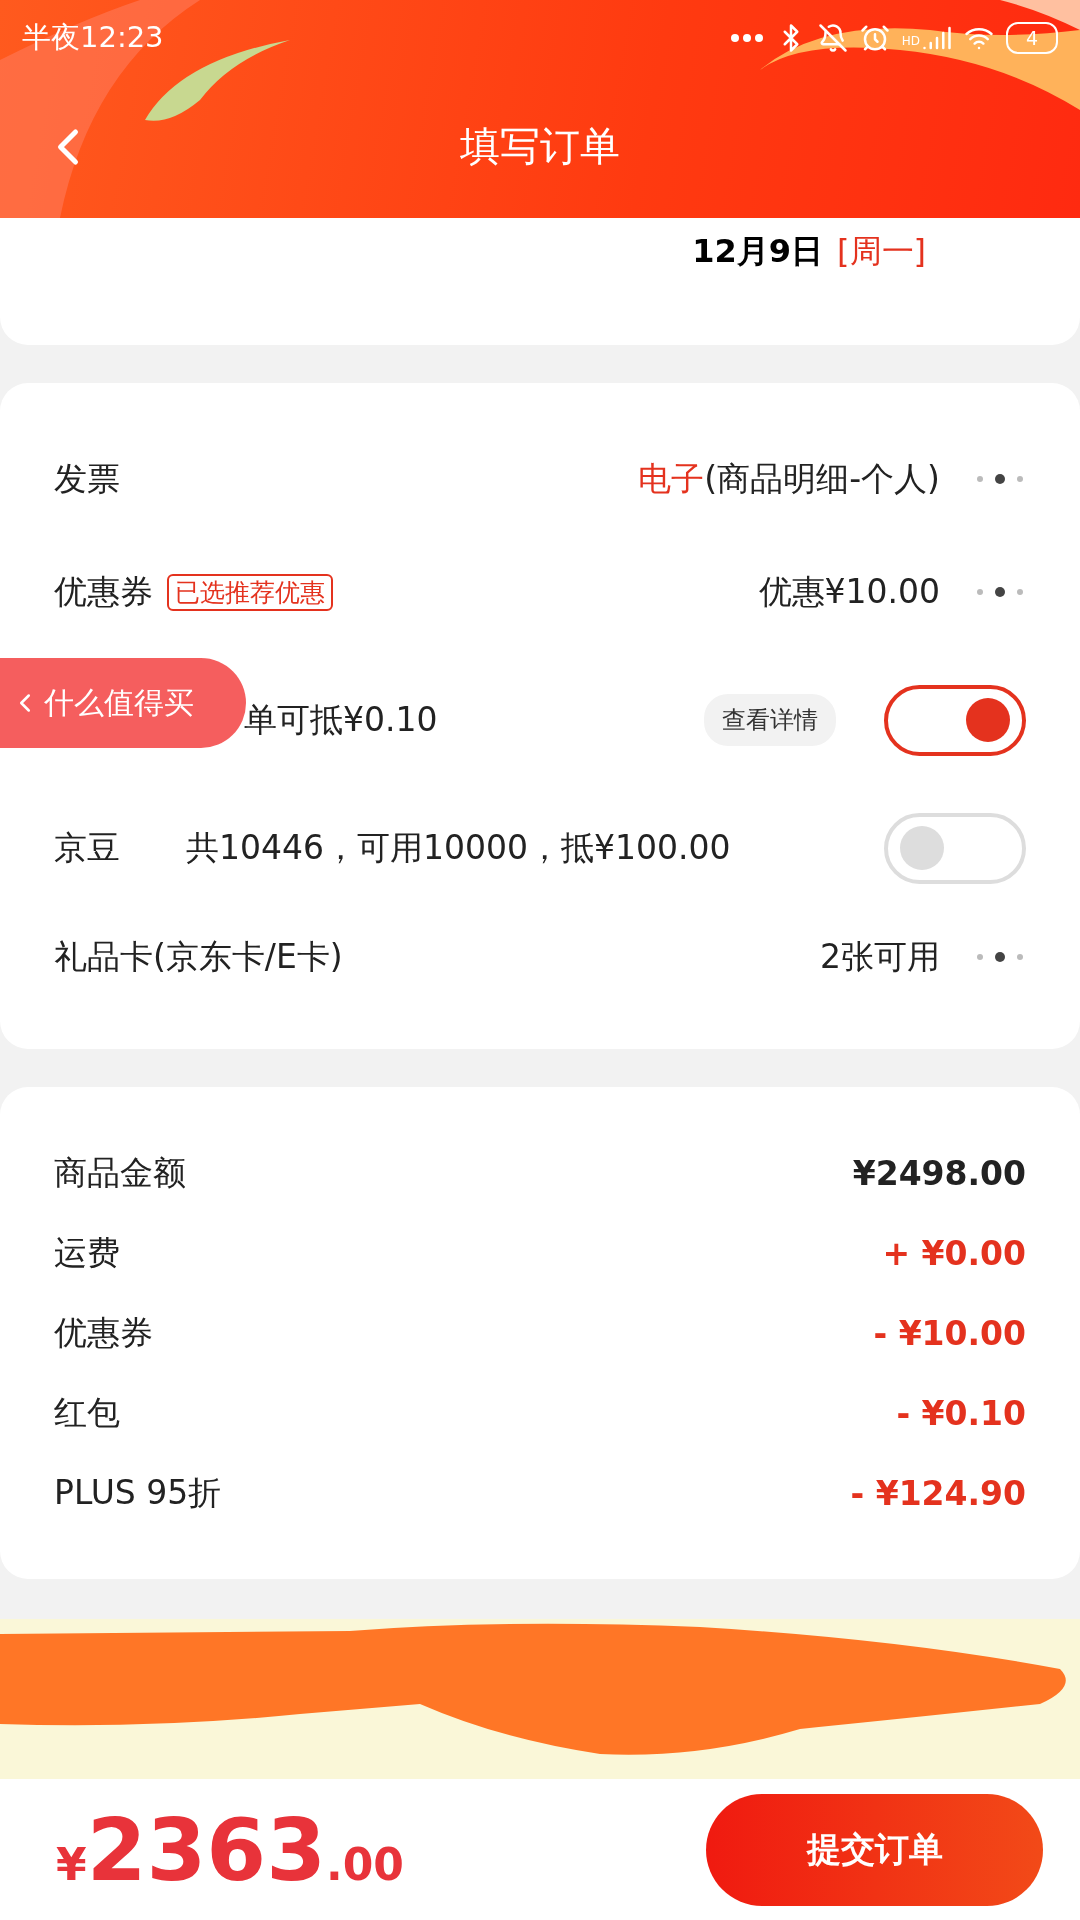  I want to click on summary-amount: - ¥10.00, so click(949, 1333).